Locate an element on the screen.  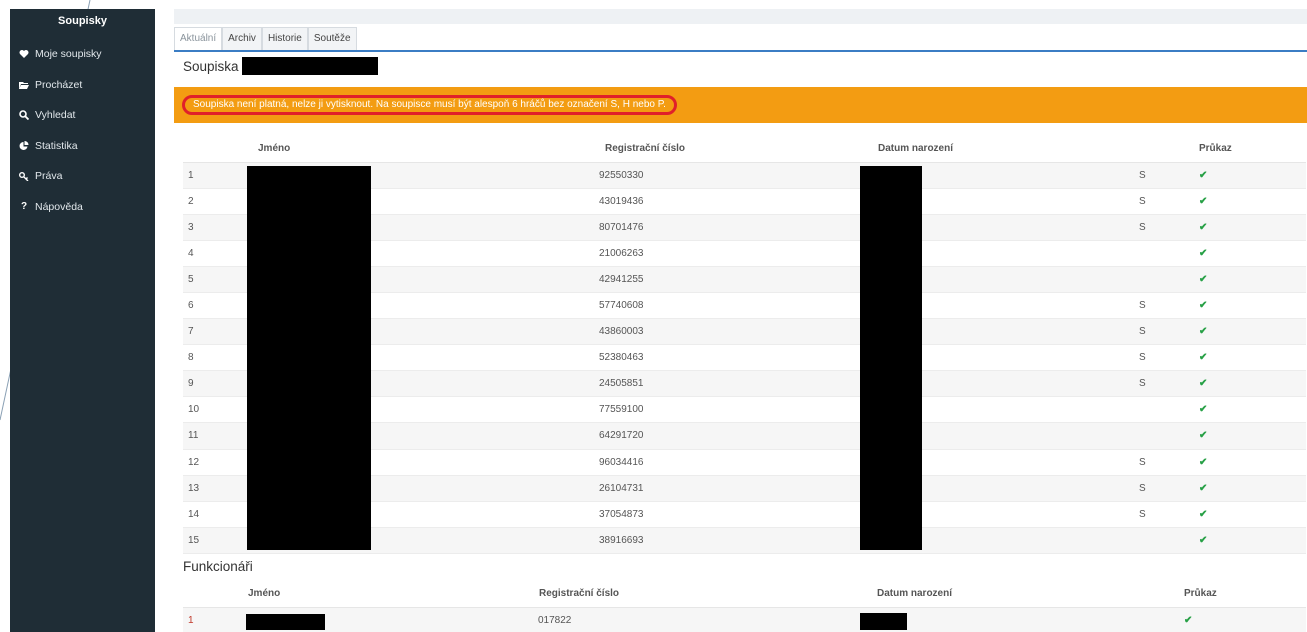
sidebar-item-moje-soupisky: Moje soupisky is located at coordinates (82, 54).